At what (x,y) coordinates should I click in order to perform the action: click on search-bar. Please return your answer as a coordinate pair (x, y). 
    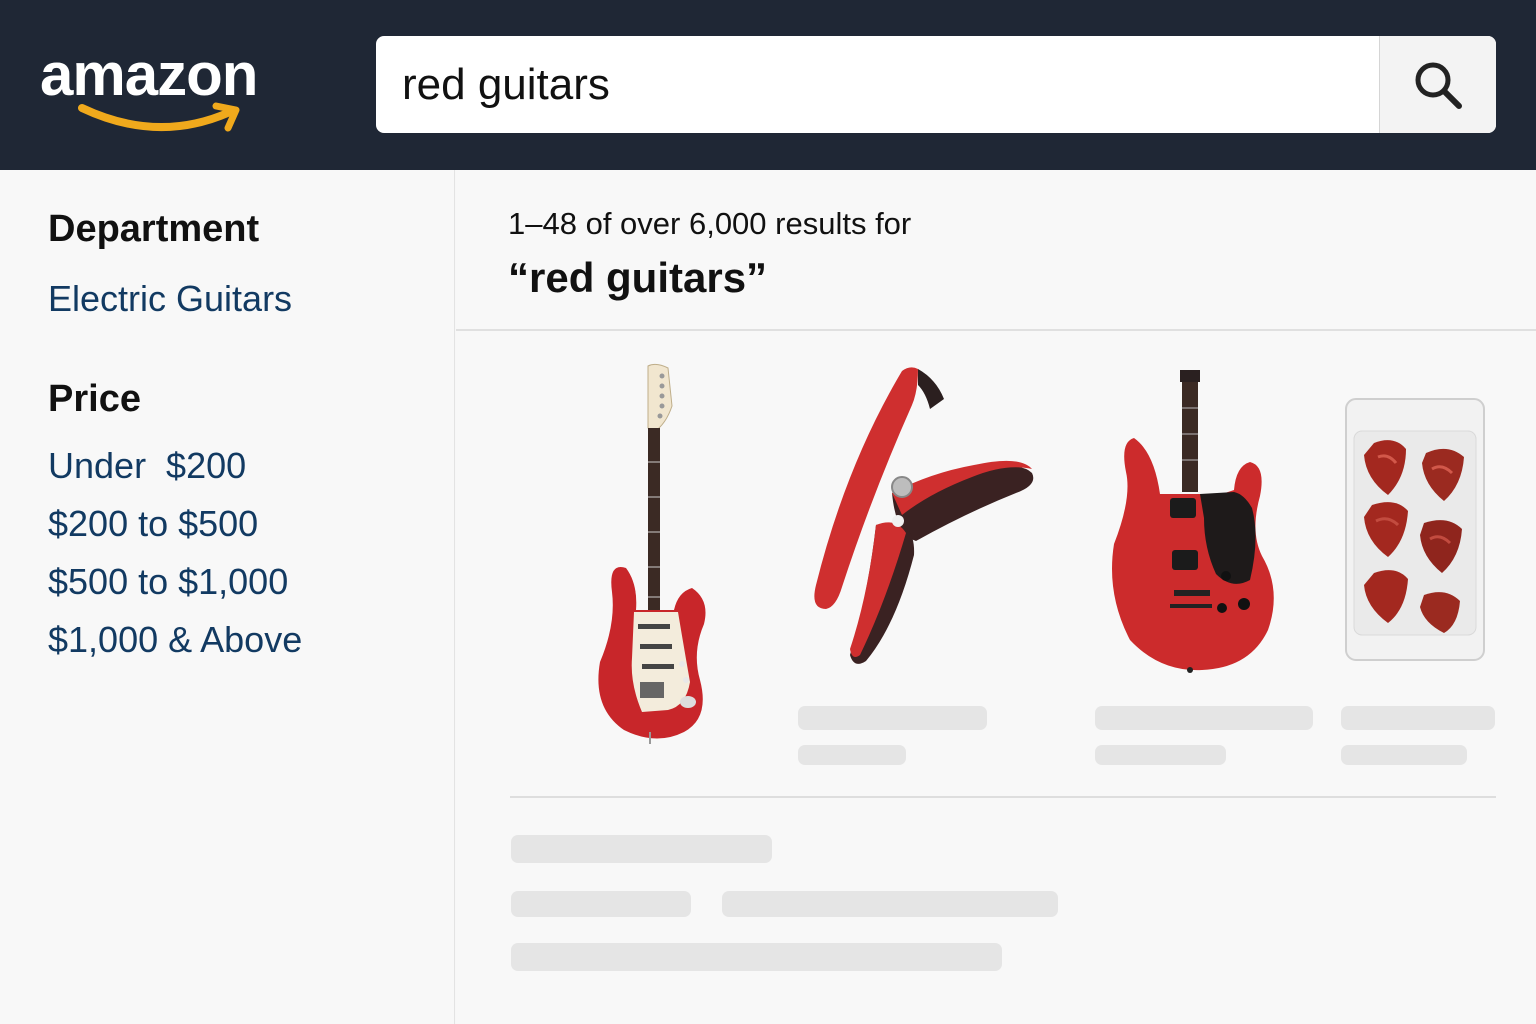
    Looking at the image, I should click on (936, 84).